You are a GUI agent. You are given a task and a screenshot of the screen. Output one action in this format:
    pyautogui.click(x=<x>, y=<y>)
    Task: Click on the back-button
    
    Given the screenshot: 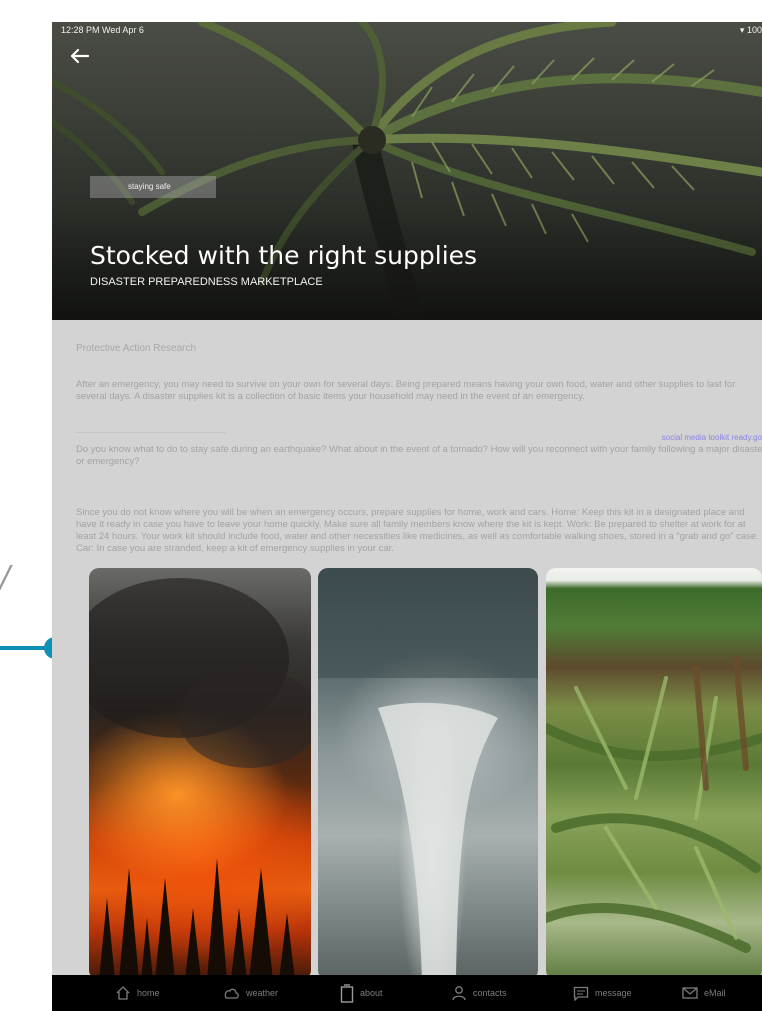 What is the action you would take?
    pyautogui.click(x=80, y=56)
    